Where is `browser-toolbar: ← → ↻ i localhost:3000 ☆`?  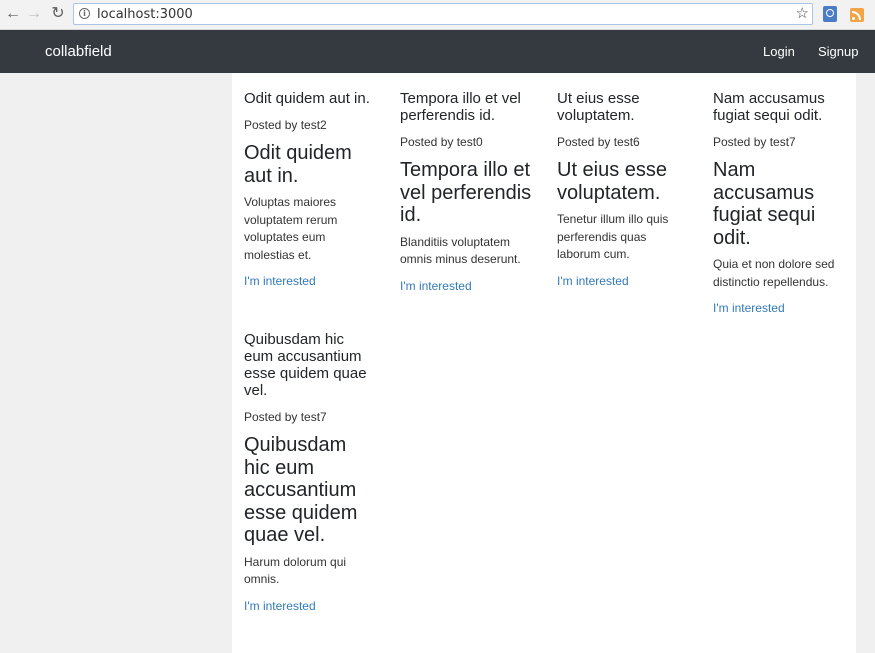
browser-toolbar: ← → ↻ i localhost:3000 ☆ is located at coordinates (437, 15).